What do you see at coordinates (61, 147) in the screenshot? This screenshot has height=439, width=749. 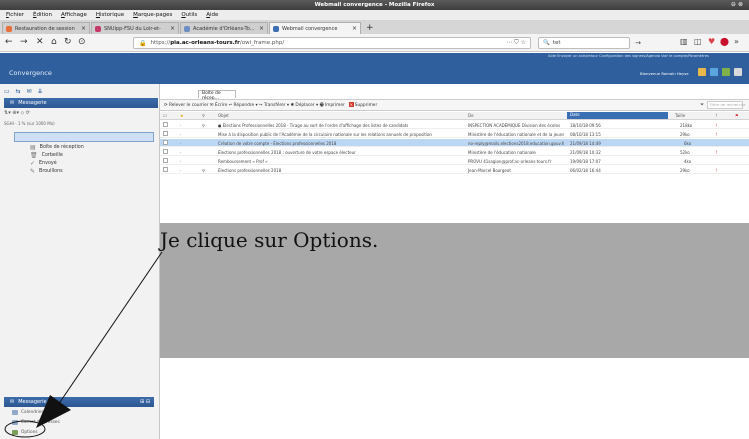 I see `folder-label: Boîte de réception` at bounding box center [61, 147].